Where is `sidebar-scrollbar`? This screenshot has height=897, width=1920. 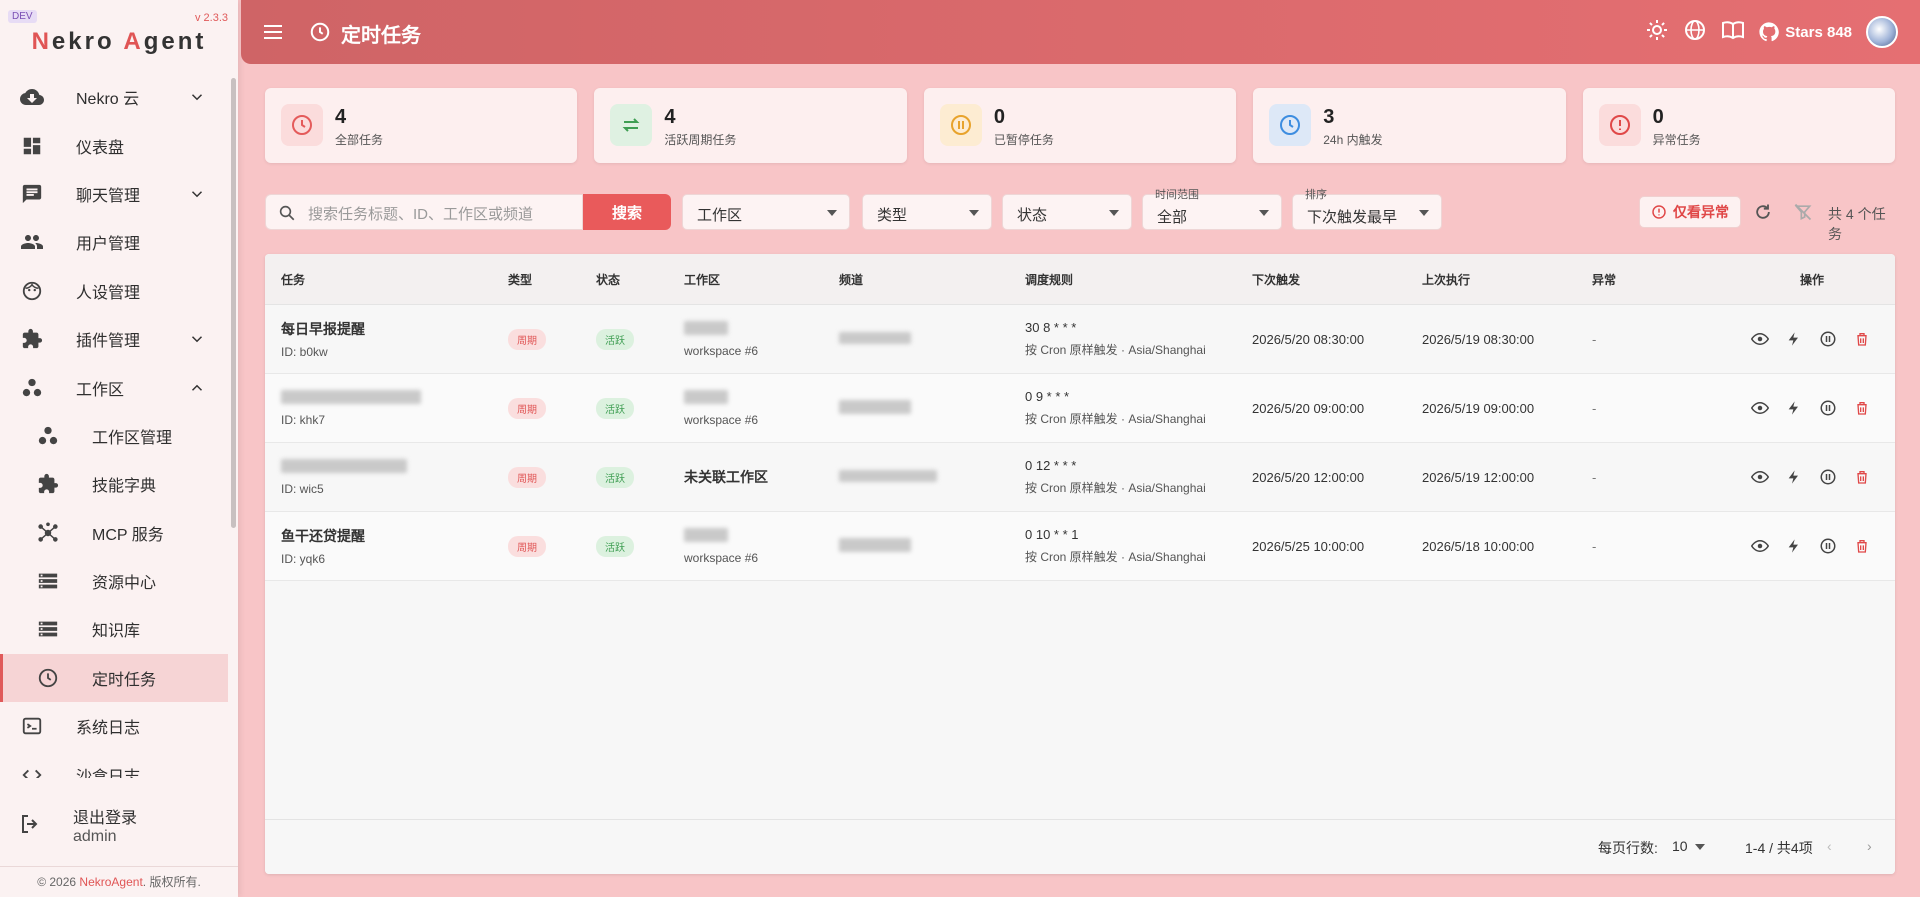 sidebar-scrollbar is located at coordinates (233, 419).